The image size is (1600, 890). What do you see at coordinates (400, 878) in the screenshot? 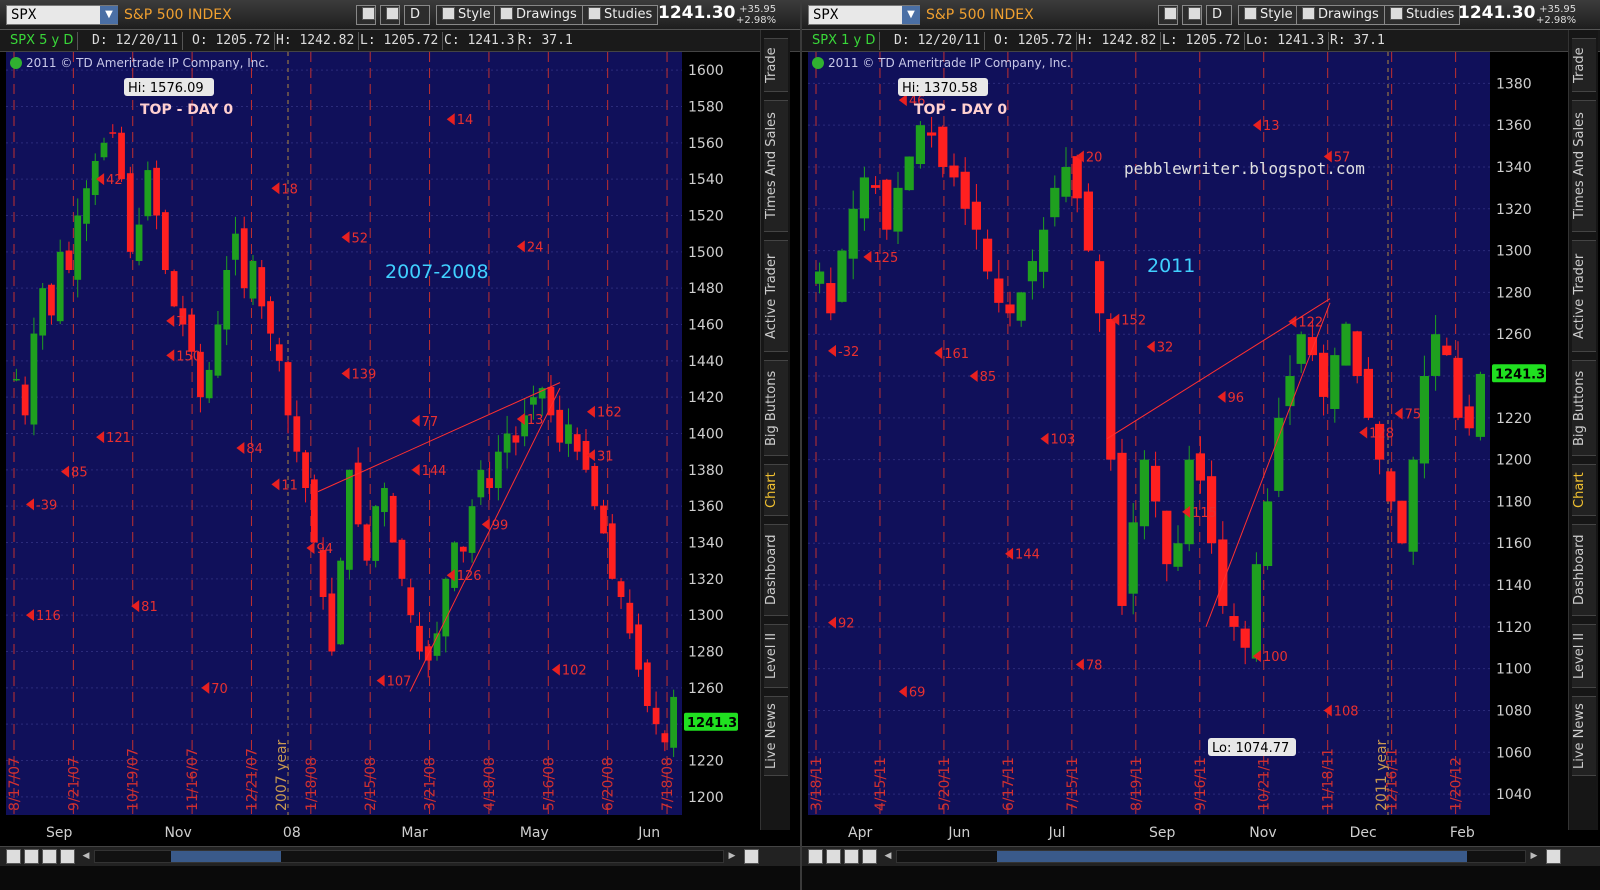
I see `status-strip` at bounding box center [400, 878].